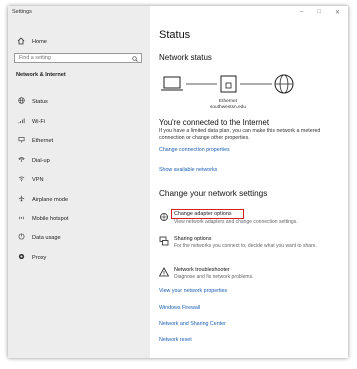  Describe the element at coordinates (227, 107) in the screenshot. I see `network-domain: southwestsn.edu` at that location.